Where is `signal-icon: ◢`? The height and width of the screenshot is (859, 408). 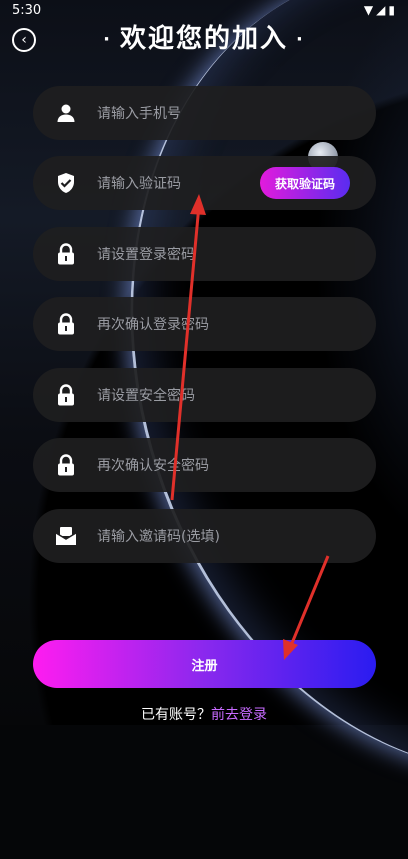 signal-icon: ◢ is located at coordinates (382, 10).